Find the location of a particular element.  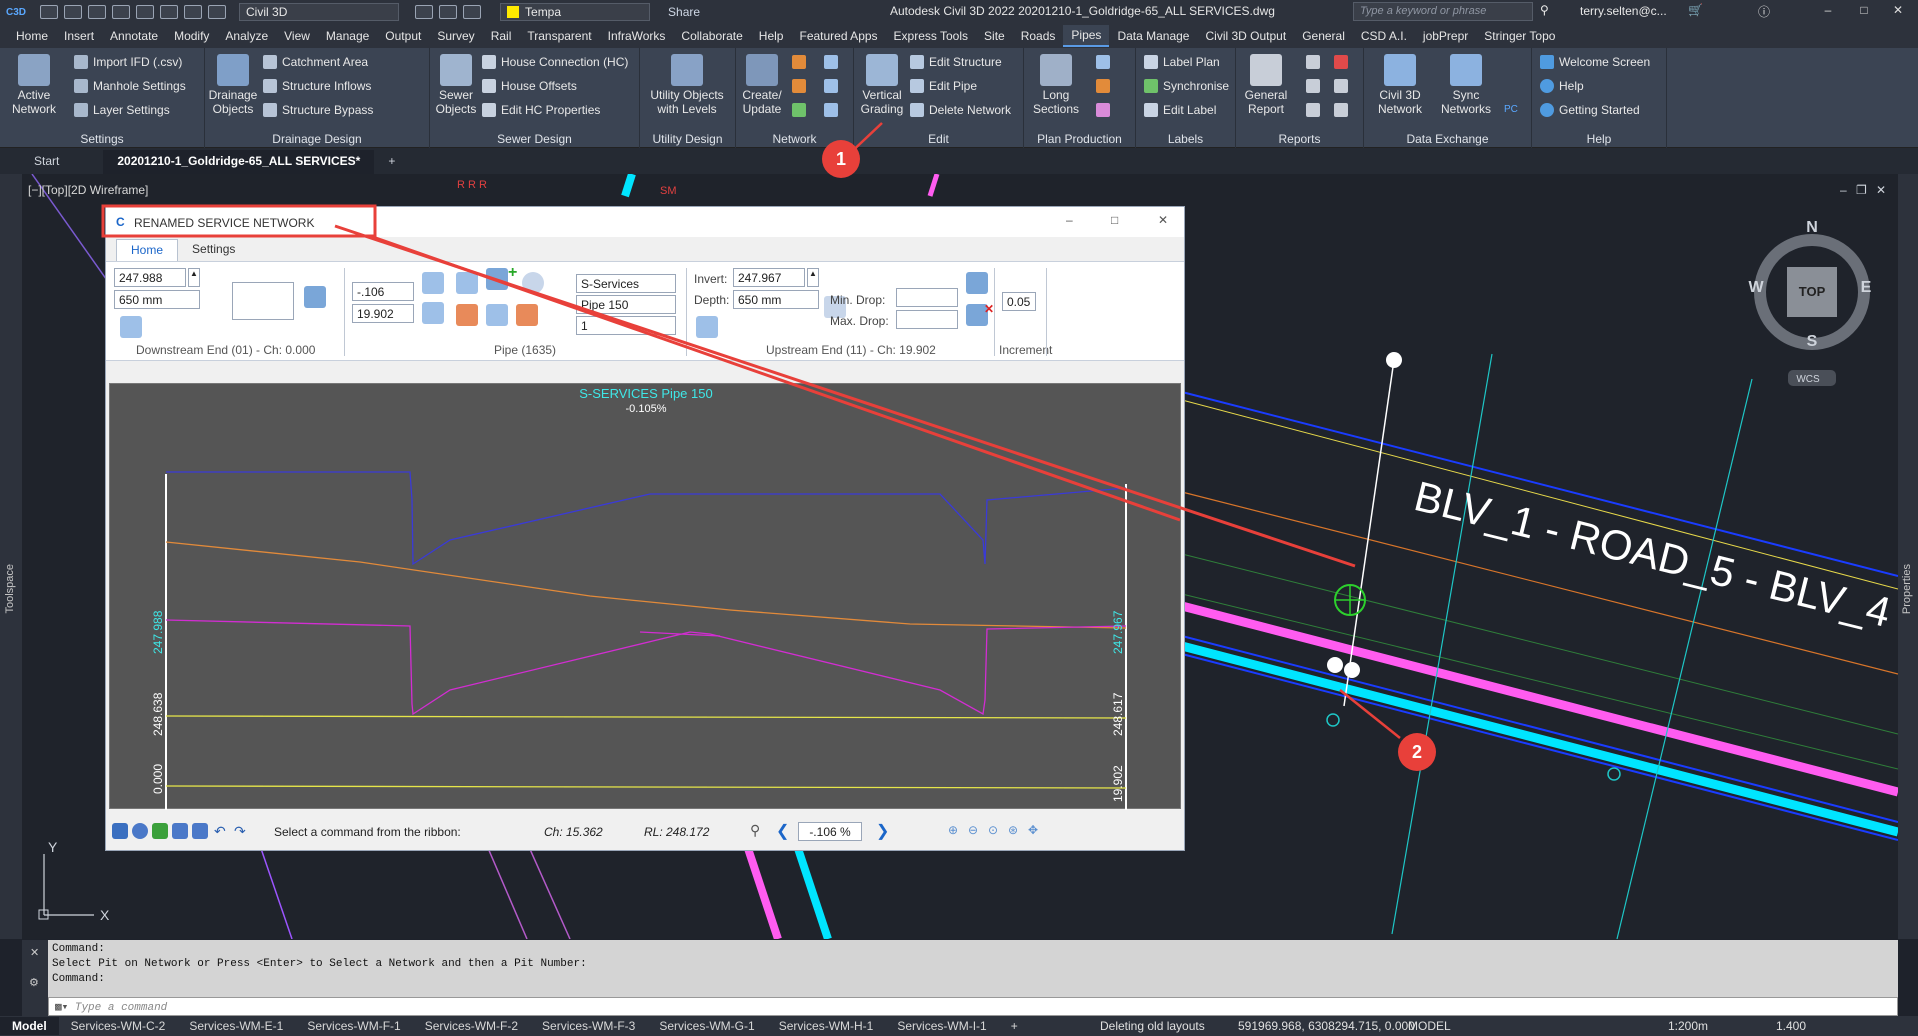

long-sections-button: Long Sections is located at coordinates (1056, 83).